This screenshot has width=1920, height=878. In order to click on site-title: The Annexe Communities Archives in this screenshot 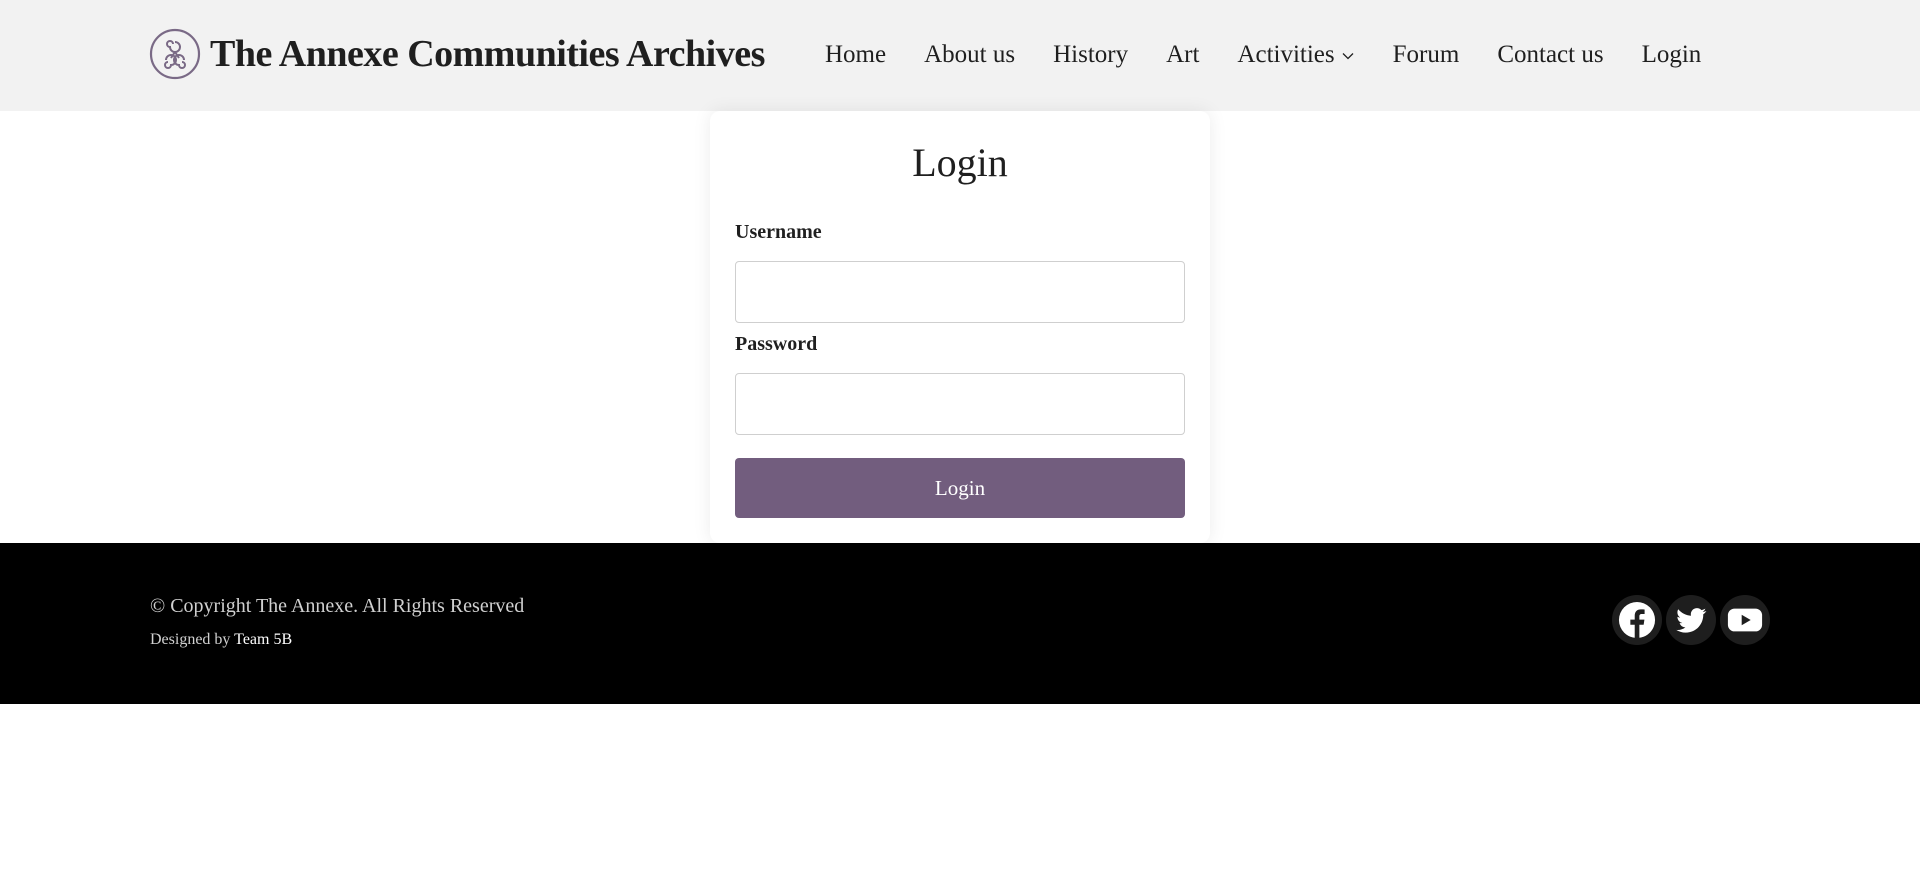, I will do `click(487, 54)`.